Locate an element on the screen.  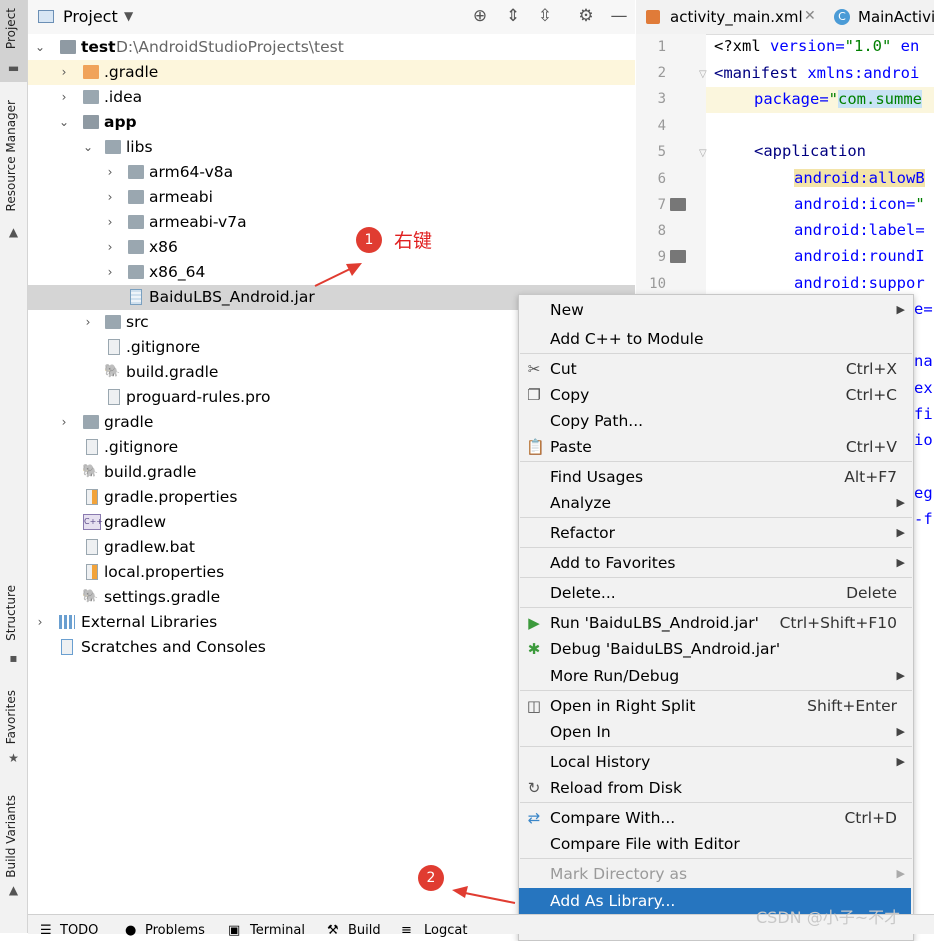
annotation-badge-1: 1 is located at coordinates (369, 240).